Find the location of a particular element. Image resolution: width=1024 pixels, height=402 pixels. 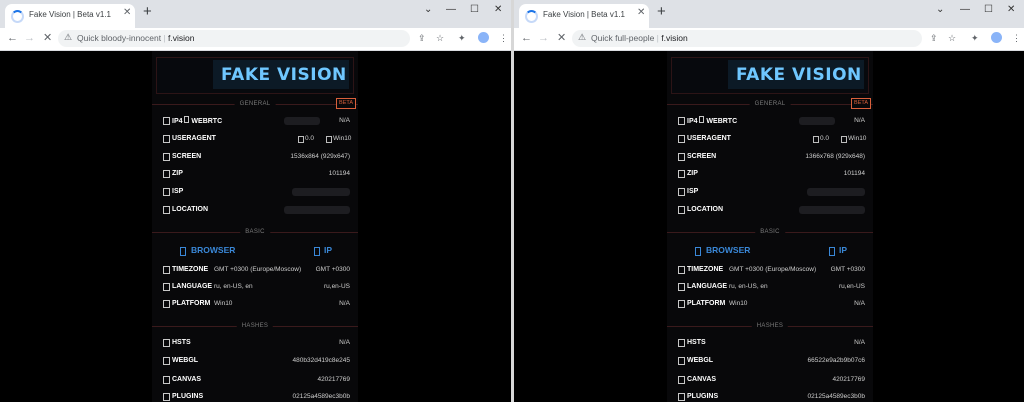

hsts-label: HSTS is located at coordinates (181, 342).